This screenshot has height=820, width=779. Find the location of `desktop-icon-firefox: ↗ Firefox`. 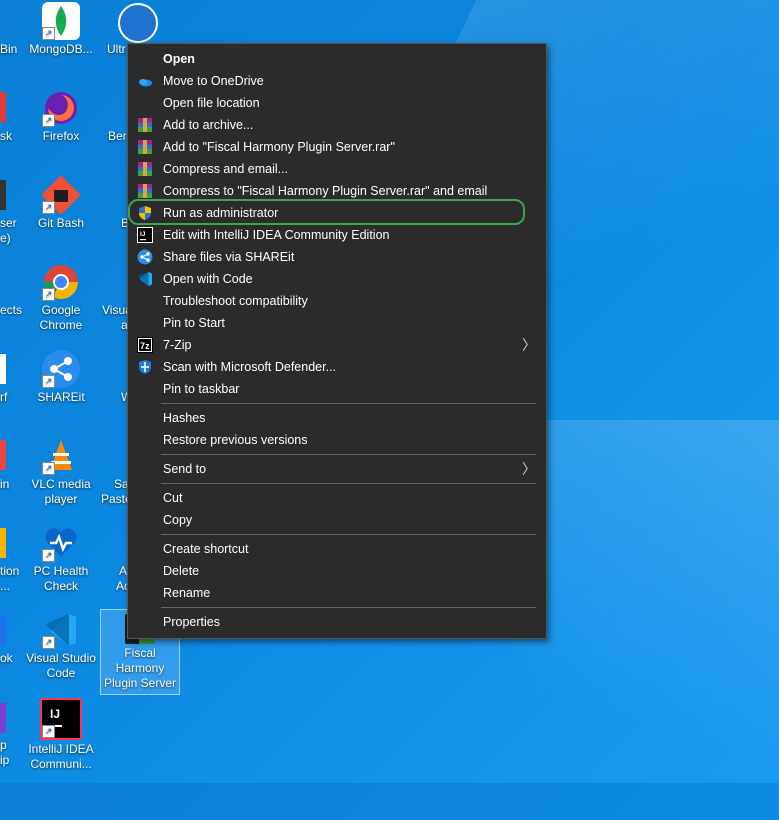

desktop-icon-firefox: ↗ Firefox is located at coordinates (61, 116).